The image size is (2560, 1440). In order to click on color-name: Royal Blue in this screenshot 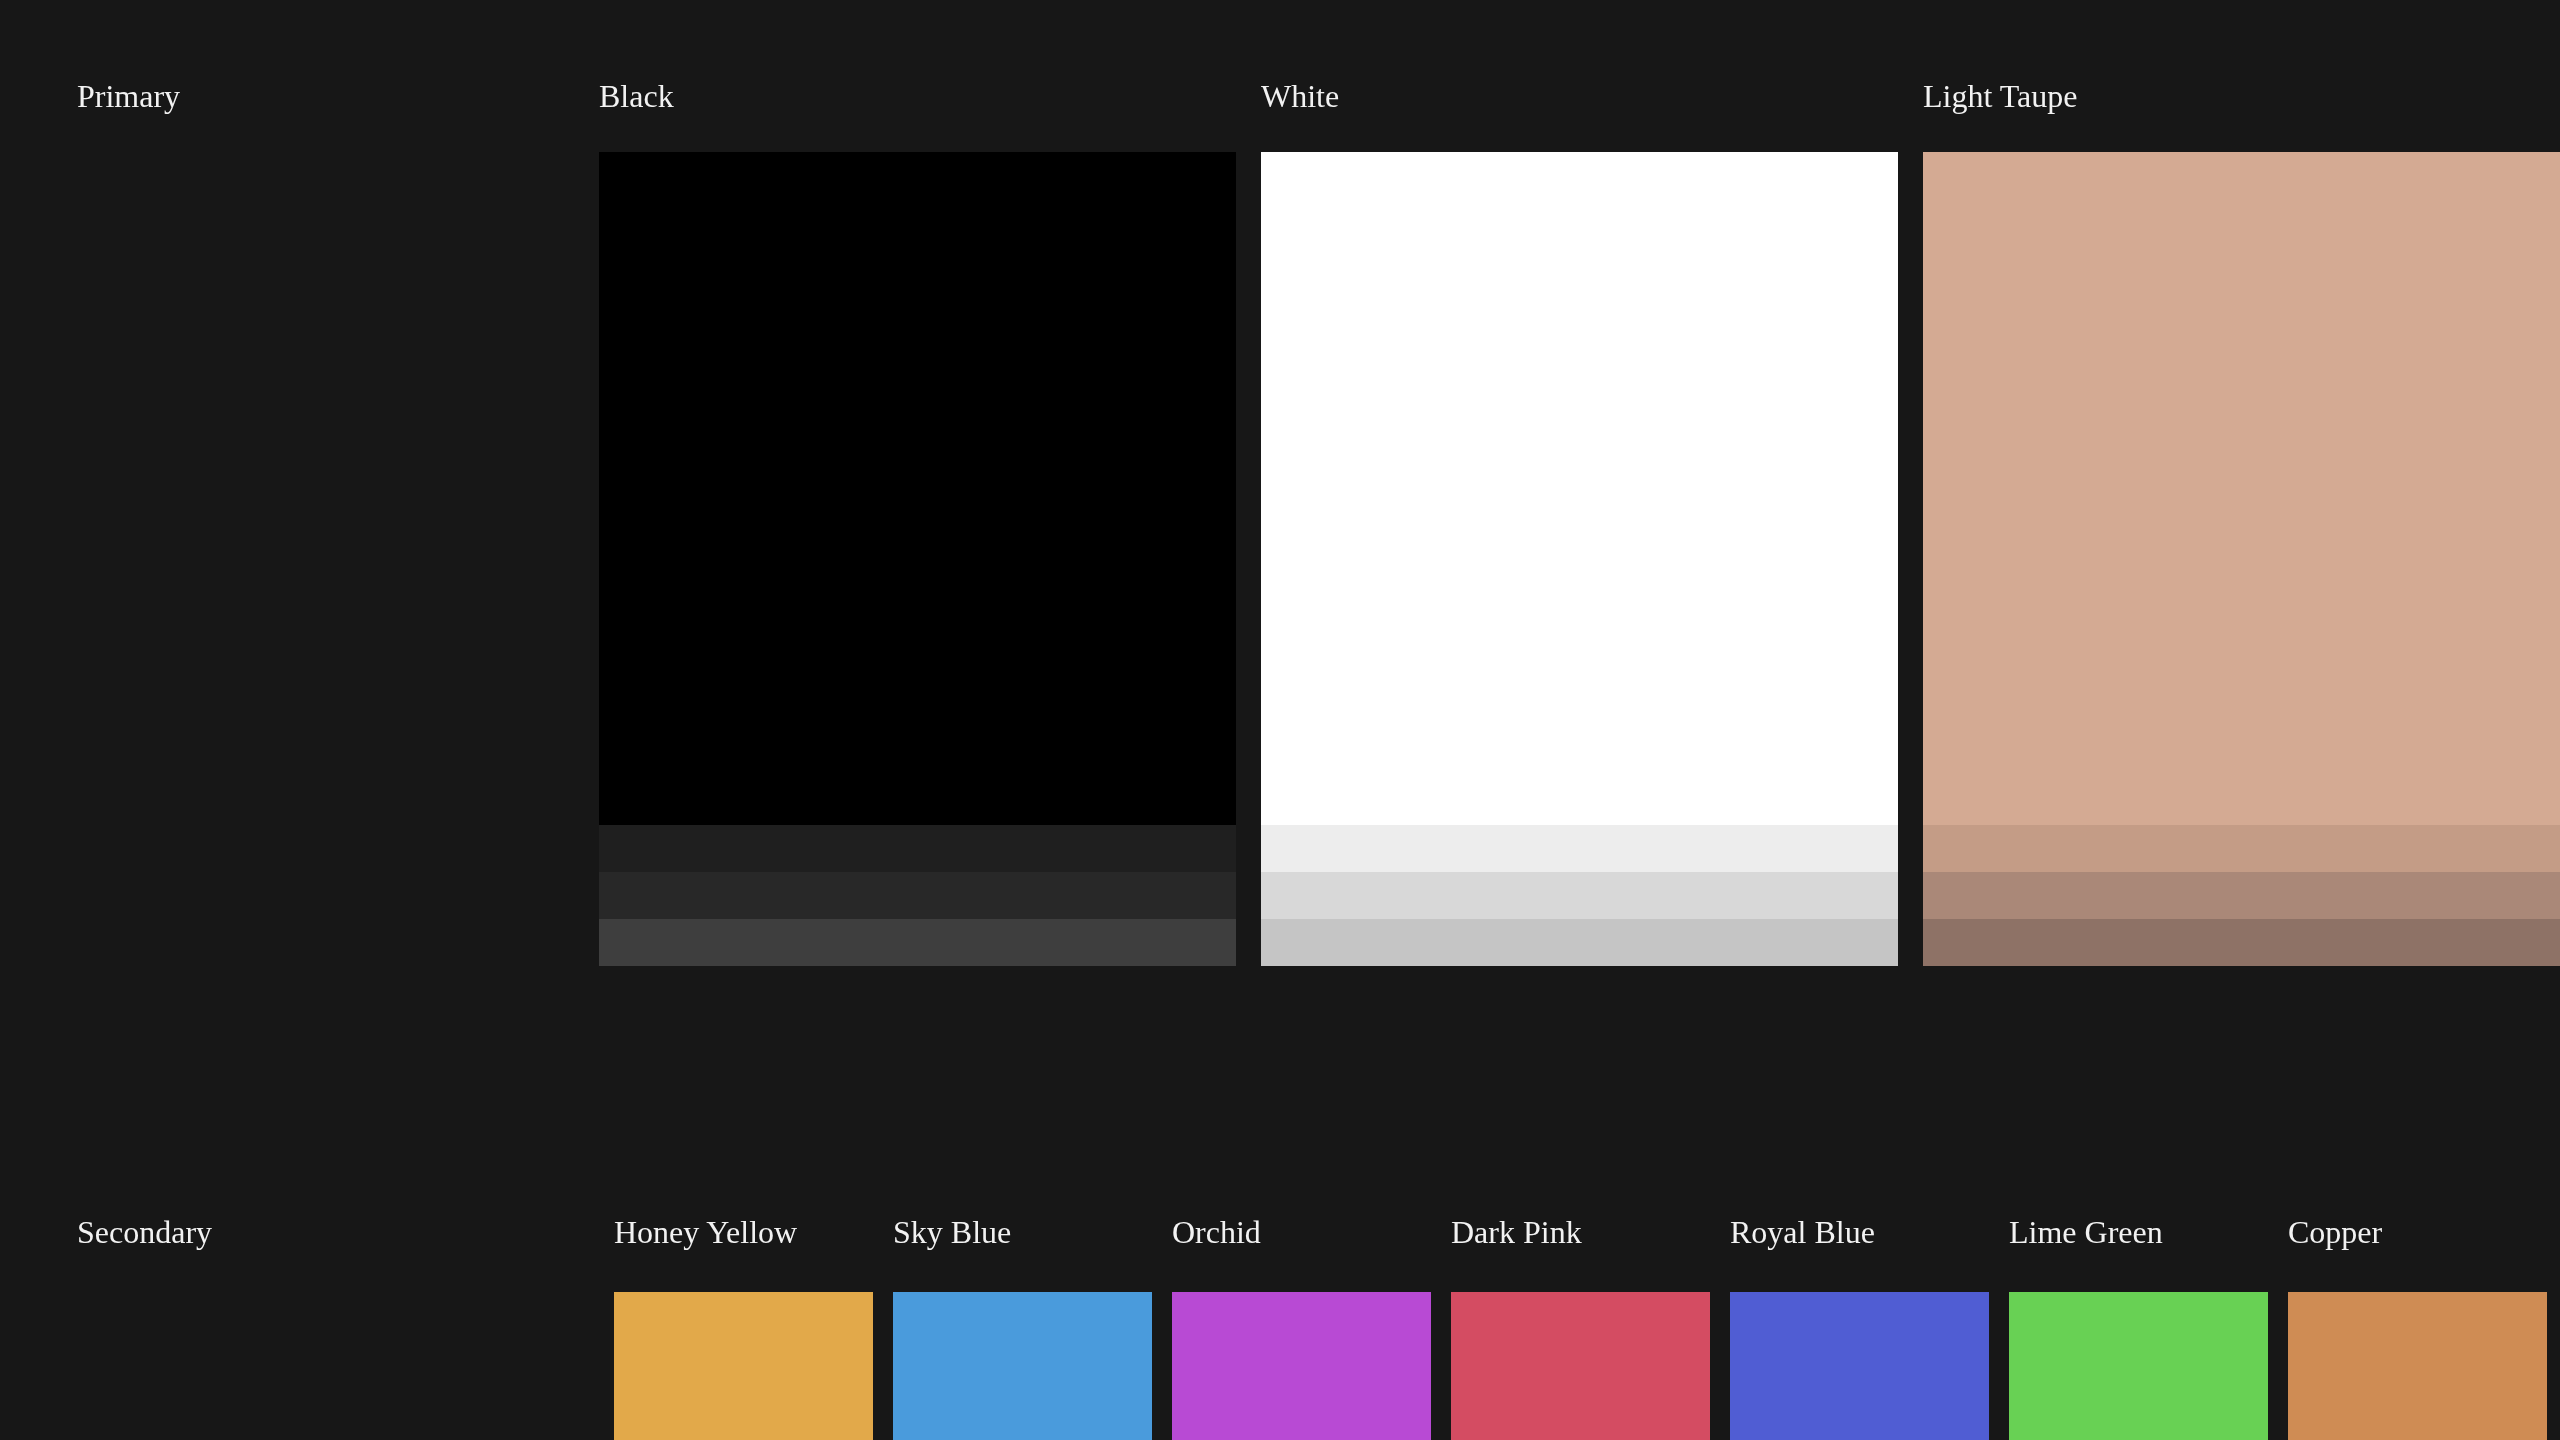, I will do `click(1803, 1232)`.